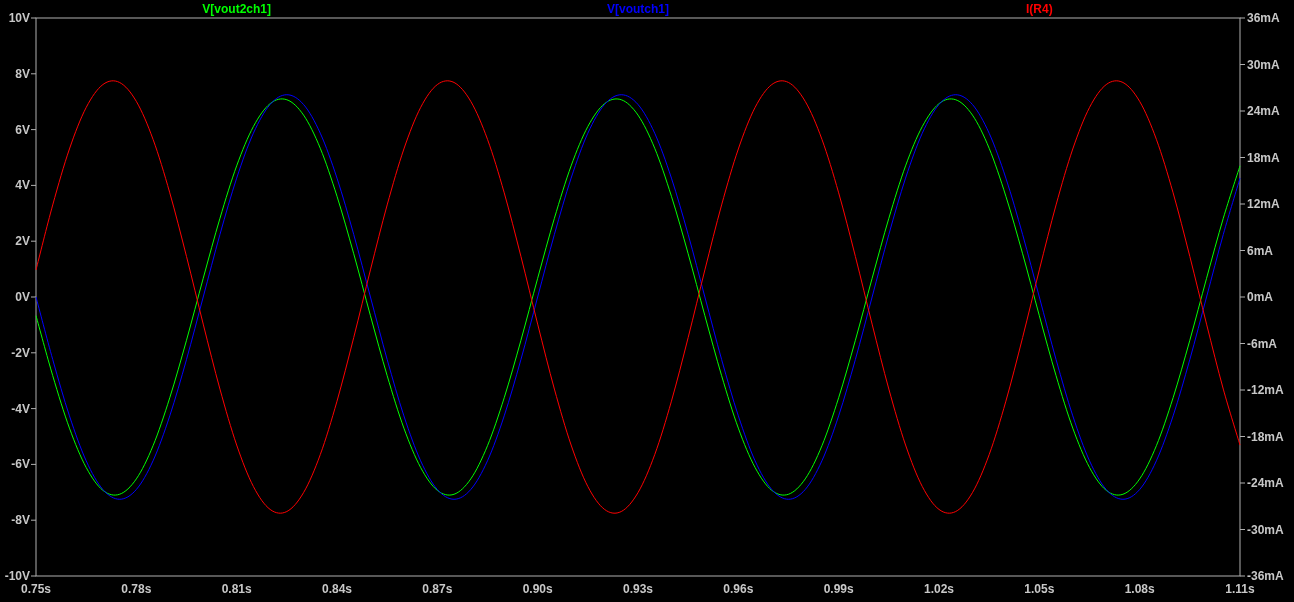  Describe the element at coordinates (1265, 529) in the screenshot. I see `axis-tick-label: -30mA` at that location.